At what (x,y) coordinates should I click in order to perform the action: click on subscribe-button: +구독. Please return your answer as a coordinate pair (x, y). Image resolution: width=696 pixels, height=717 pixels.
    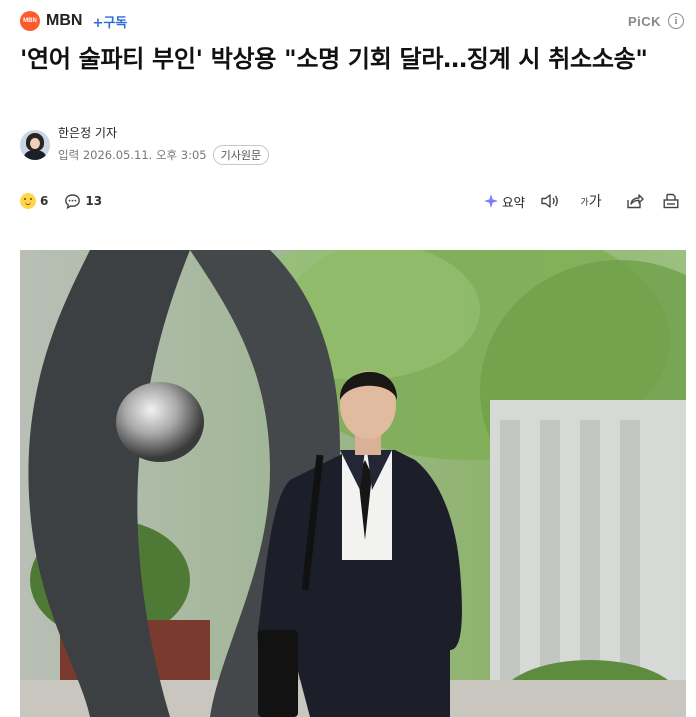
    Looking at the image, I should click on (109, 21).